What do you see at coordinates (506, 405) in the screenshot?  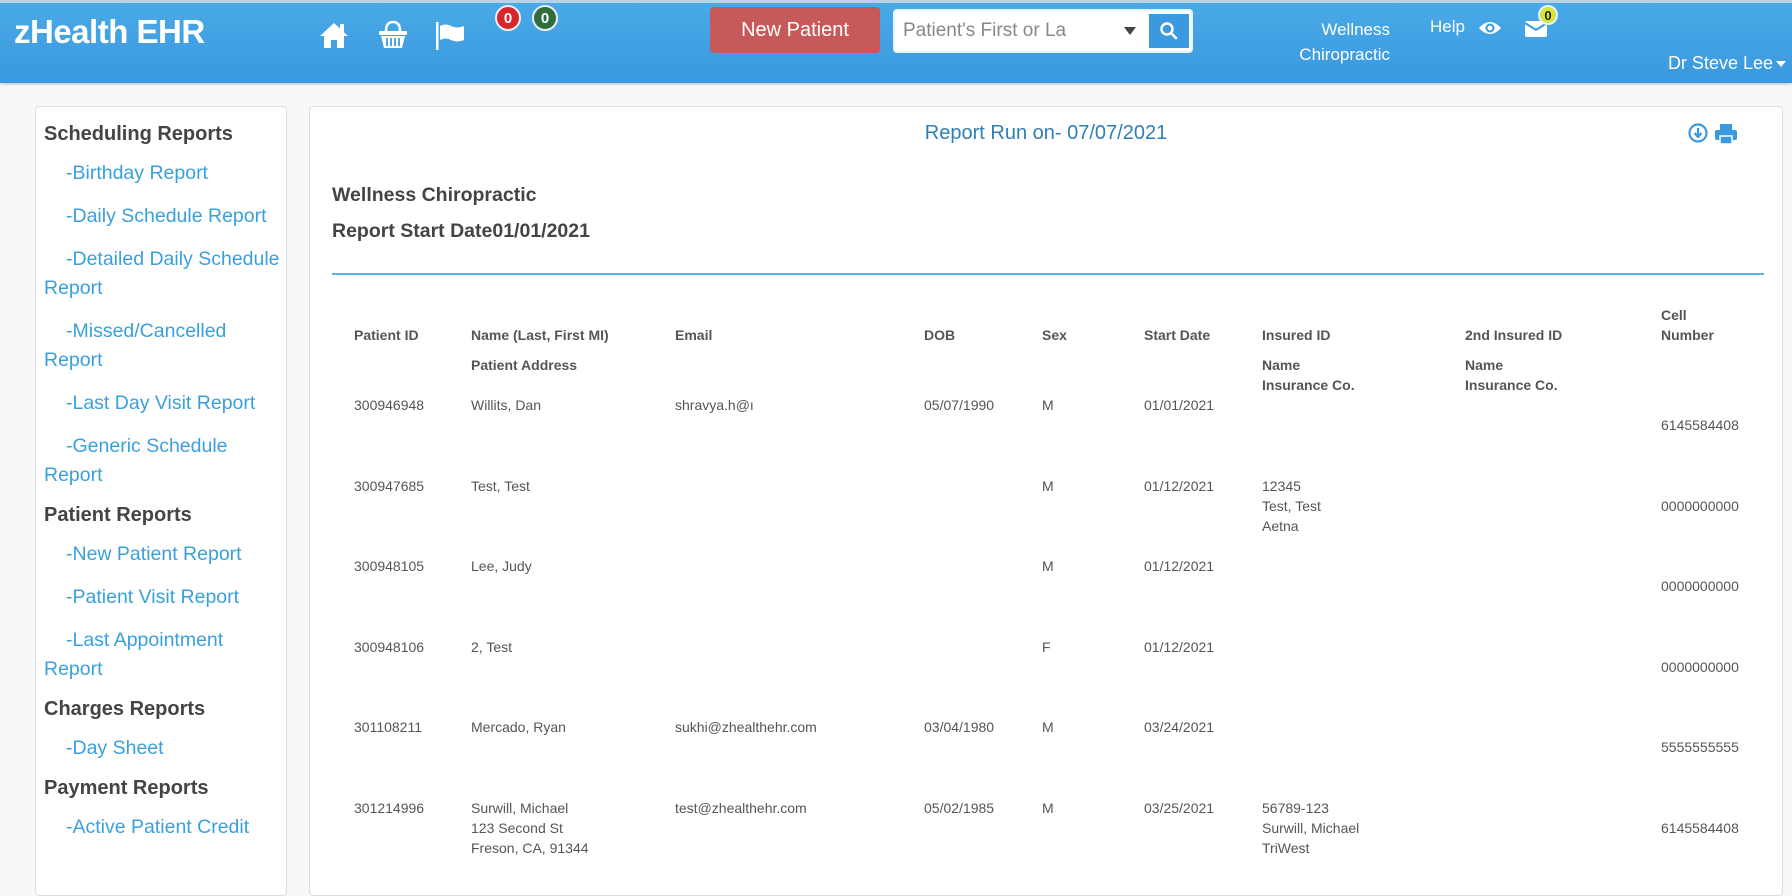 I see `cell-name: Willits, Dan` at bounding box center [506, 405].